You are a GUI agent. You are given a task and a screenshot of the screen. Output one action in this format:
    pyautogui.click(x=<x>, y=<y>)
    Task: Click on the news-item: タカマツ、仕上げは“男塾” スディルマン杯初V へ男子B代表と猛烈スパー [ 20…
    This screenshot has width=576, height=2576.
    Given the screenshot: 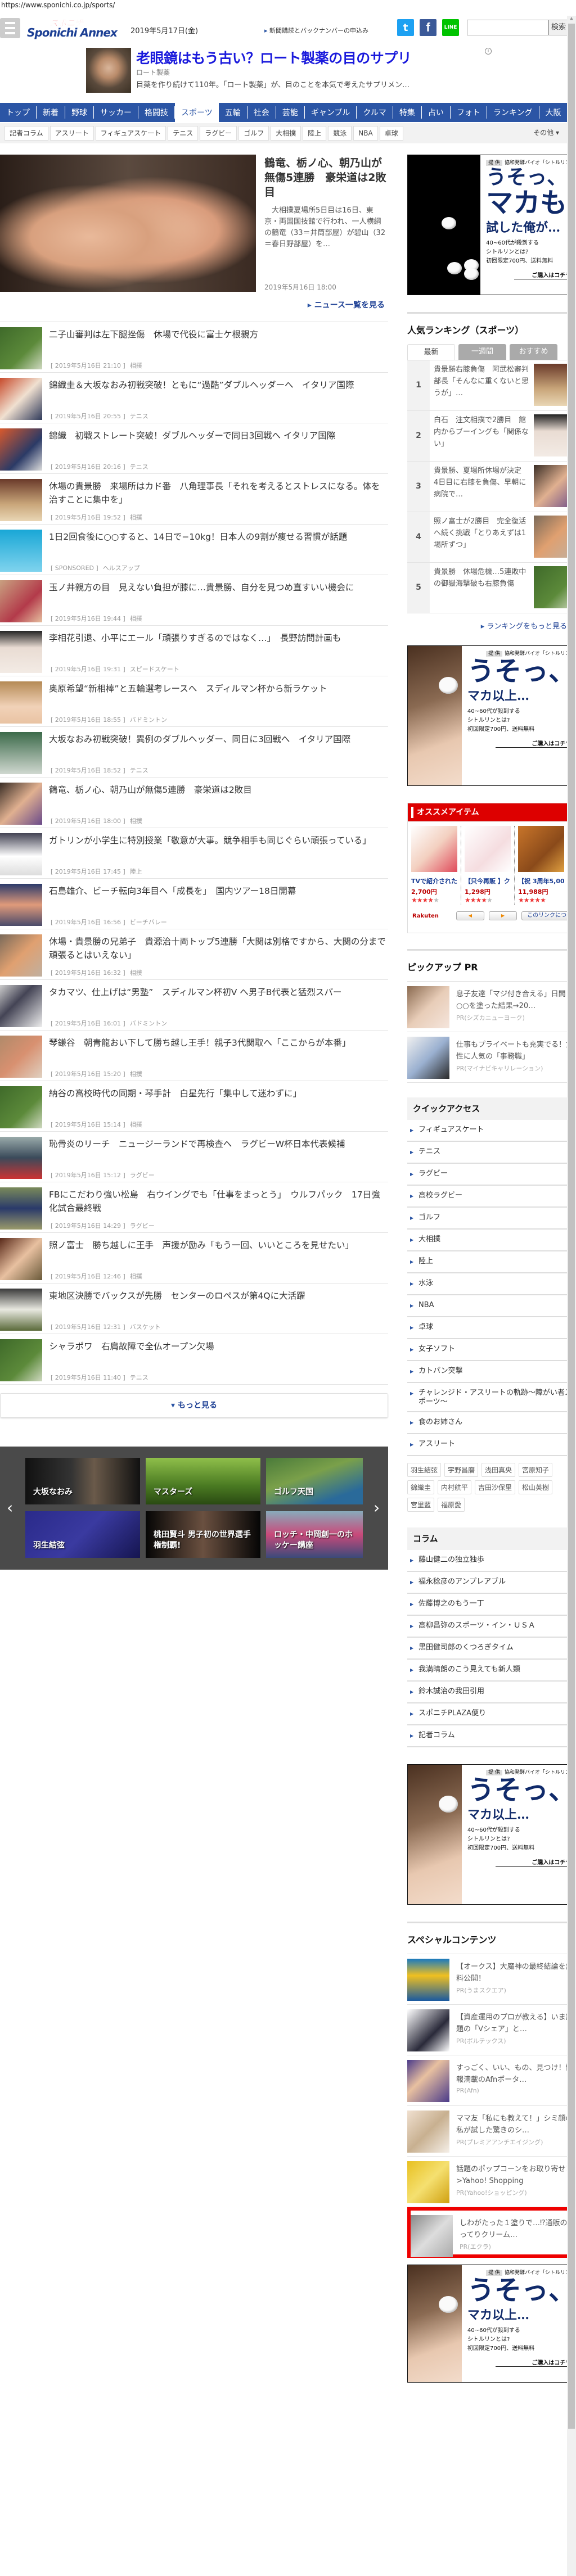 What is the action you would take?
    pyautogui.click(x=194, y=1005)
    